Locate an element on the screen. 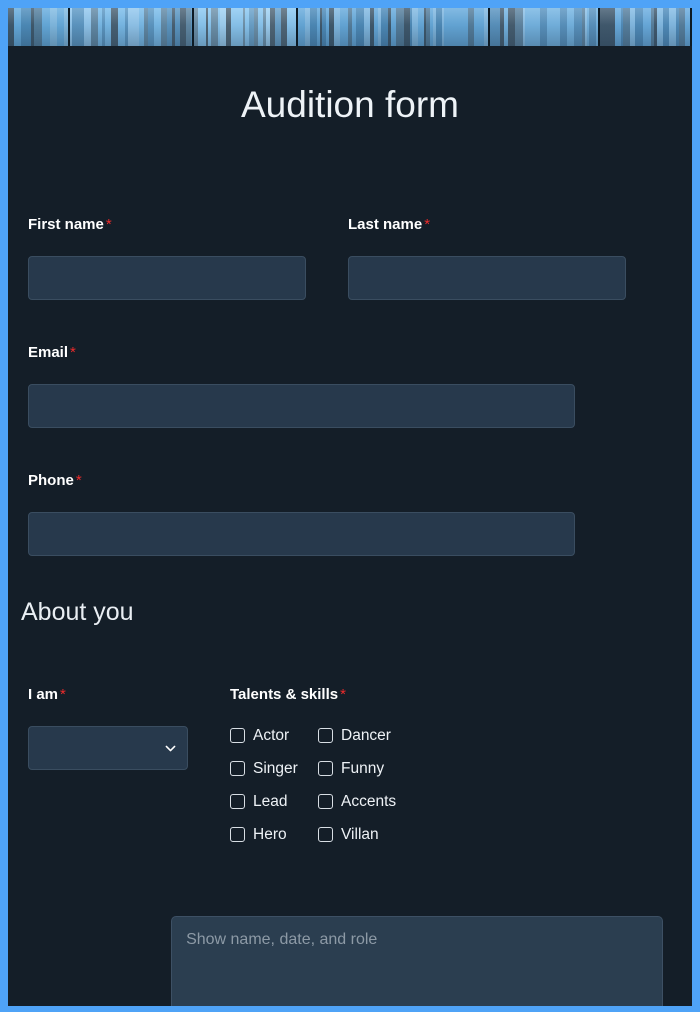  i-am-select-wrapper is located at coordinates (108, 748).